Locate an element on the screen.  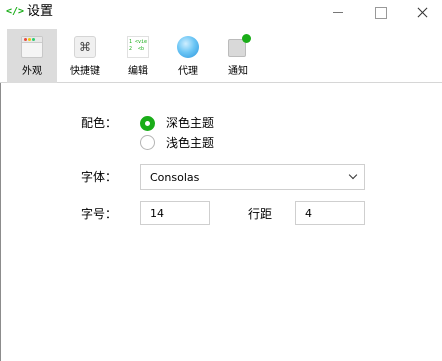
settings-toolbar: 外观 ⌘ 快捷键 1 <vie 2 <b 编辑 代理 通知 is located at coordinates (221, 56).